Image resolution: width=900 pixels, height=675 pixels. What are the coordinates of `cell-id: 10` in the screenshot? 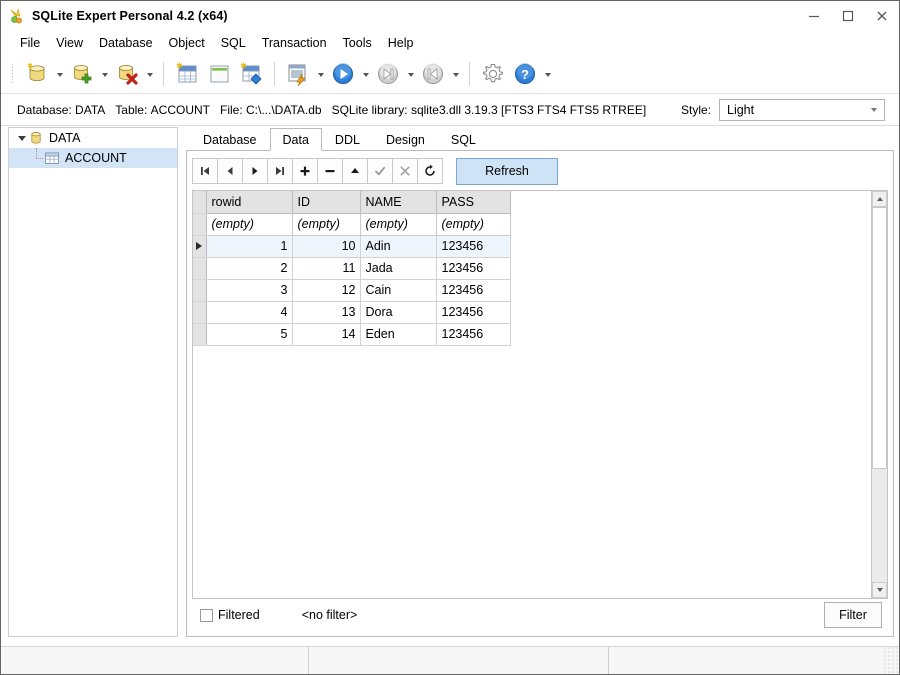 It's located at (326, 246).